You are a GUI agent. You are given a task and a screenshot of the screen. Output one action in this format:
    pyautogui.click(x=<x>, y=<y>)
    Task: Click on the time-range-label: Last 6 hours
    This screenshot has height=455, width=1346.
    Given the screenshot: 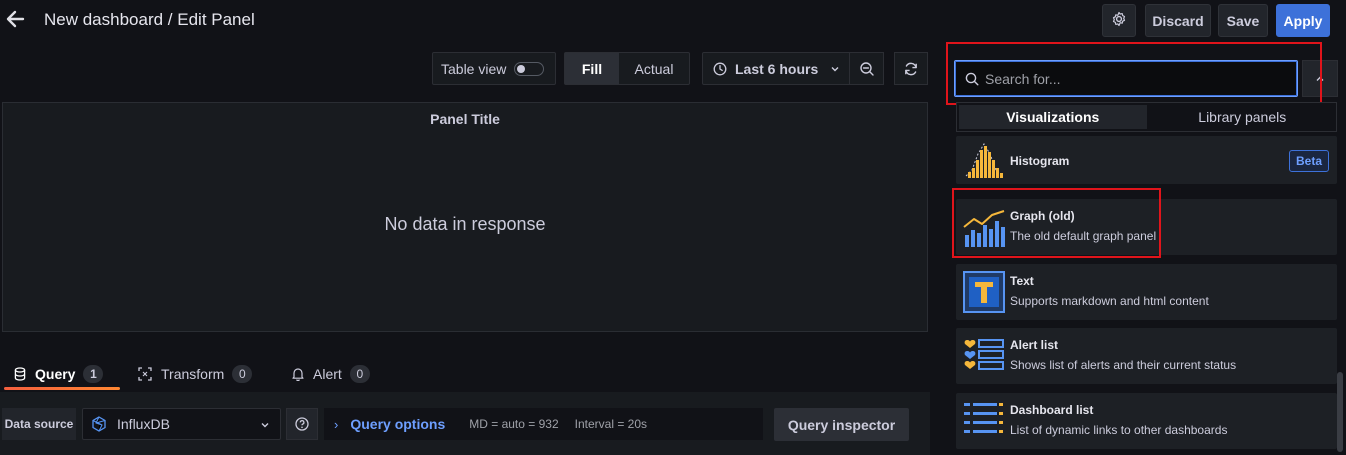 What is the action you would take?
    pyautogui.click(x=777, y=68)
    